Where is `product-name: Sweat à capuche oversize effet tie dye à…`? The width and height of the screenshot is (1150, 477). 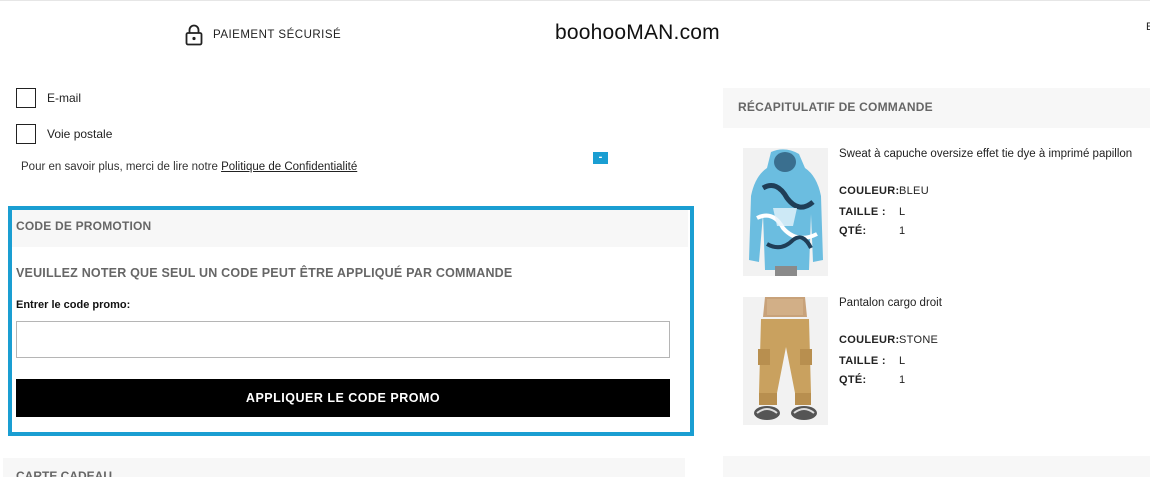
product-name: Sweat à capuche oversize effet tie dye à… is located at coordinates (985, 154).